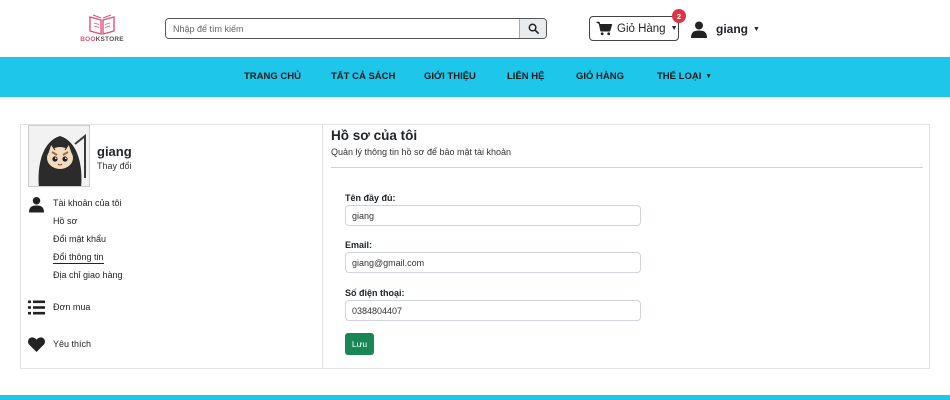 The height and width of the screenshot is (400, 950). Describe the element at coordinates (679, 16) in the screenshot. I see `cart-count-badge: 2` at that location.